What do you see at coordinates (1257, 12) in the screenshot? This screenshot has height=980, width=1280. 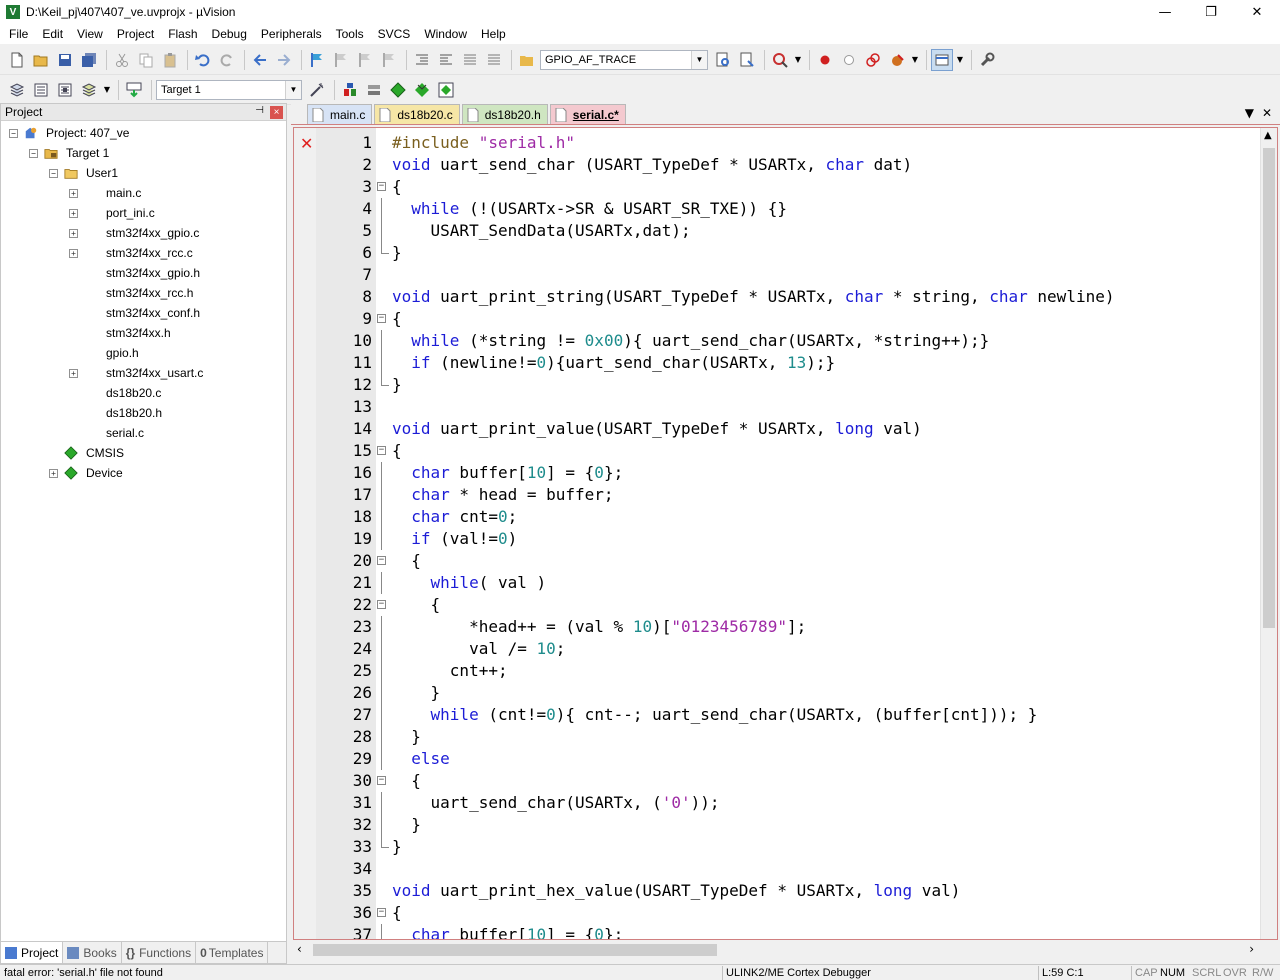 I see `close-window-button: ✕` at bounding box center [1257, 12].